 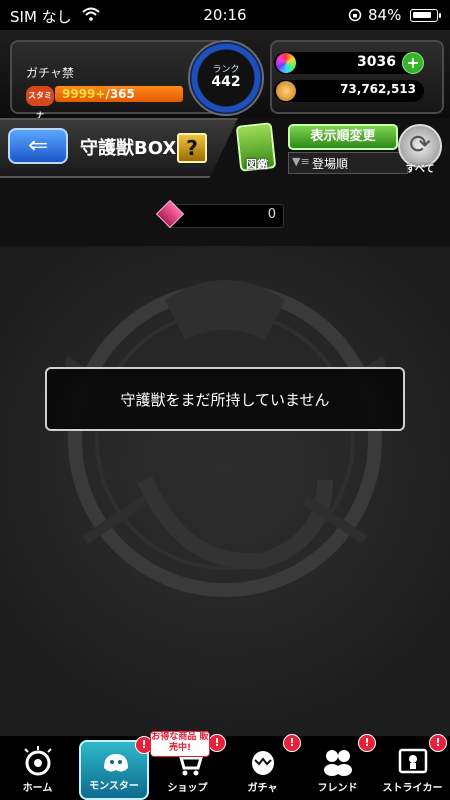 I want to click on nav-gacha: ガチャ !, so click(x=263, y=767).